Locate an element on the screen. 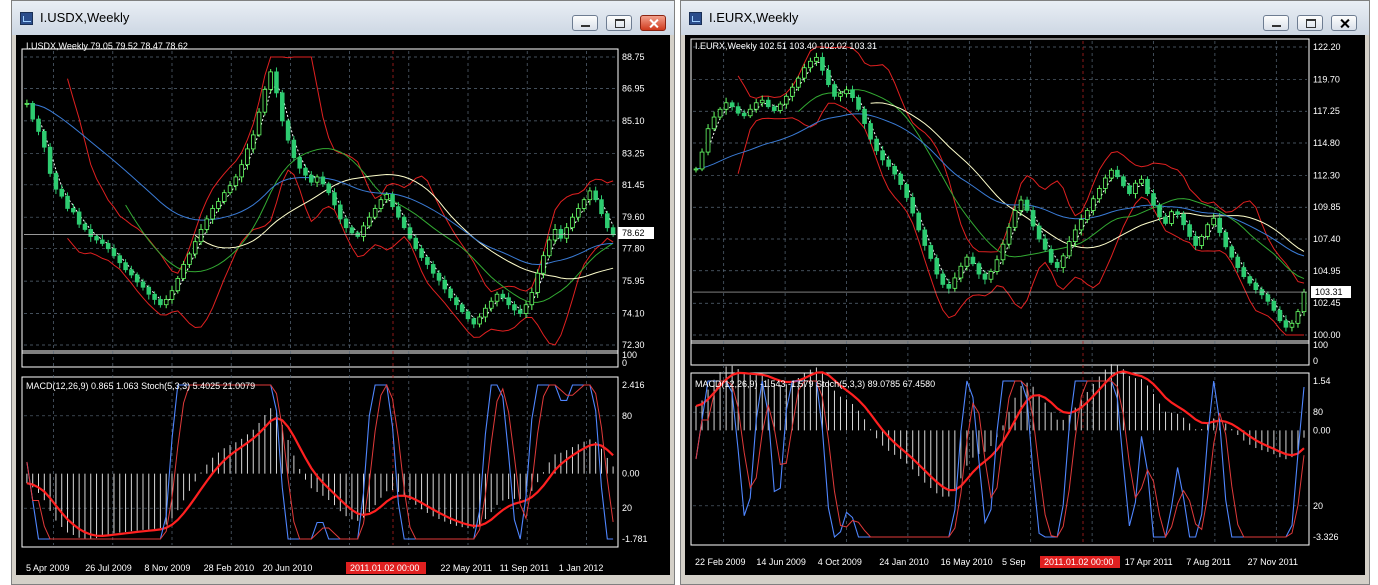 The width and height of the screenshot is (1378, 585). window-titlebar: I.USDX,Weekly is located at coordinates (343, 18).